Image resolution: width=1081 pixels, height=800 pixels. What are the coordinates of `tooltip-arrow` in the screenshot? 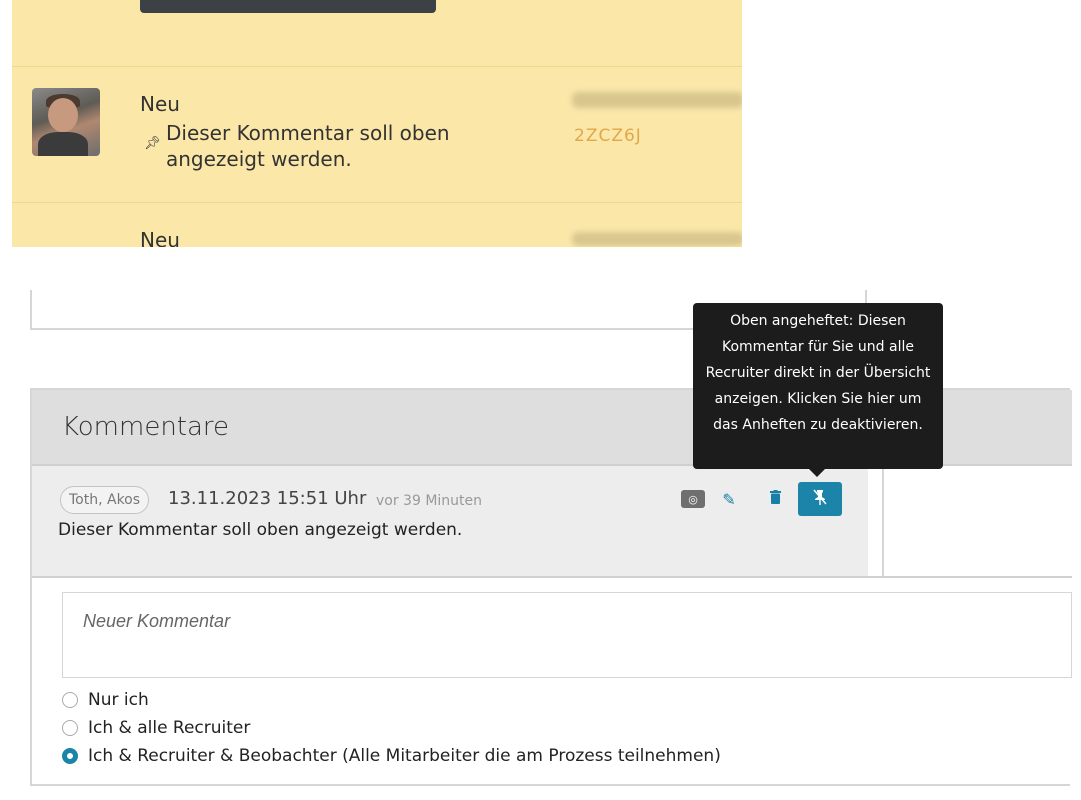 It's located at (817, 472).